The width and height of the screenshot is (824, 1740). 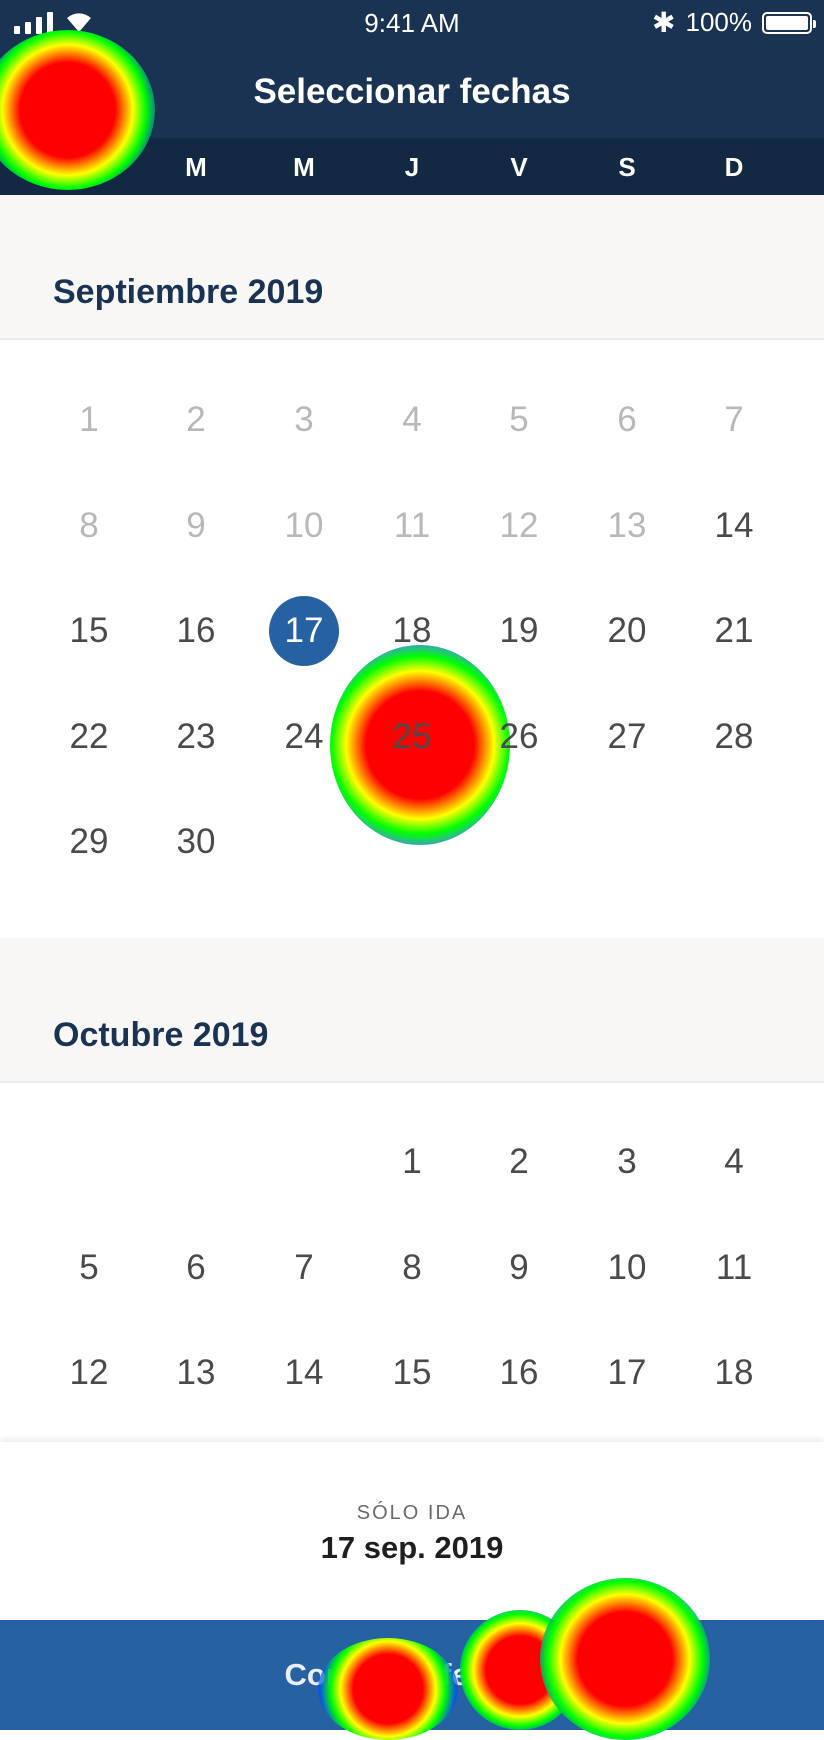 I want to click on month-header: Octubre 2019, so click(x=412, y=1010).